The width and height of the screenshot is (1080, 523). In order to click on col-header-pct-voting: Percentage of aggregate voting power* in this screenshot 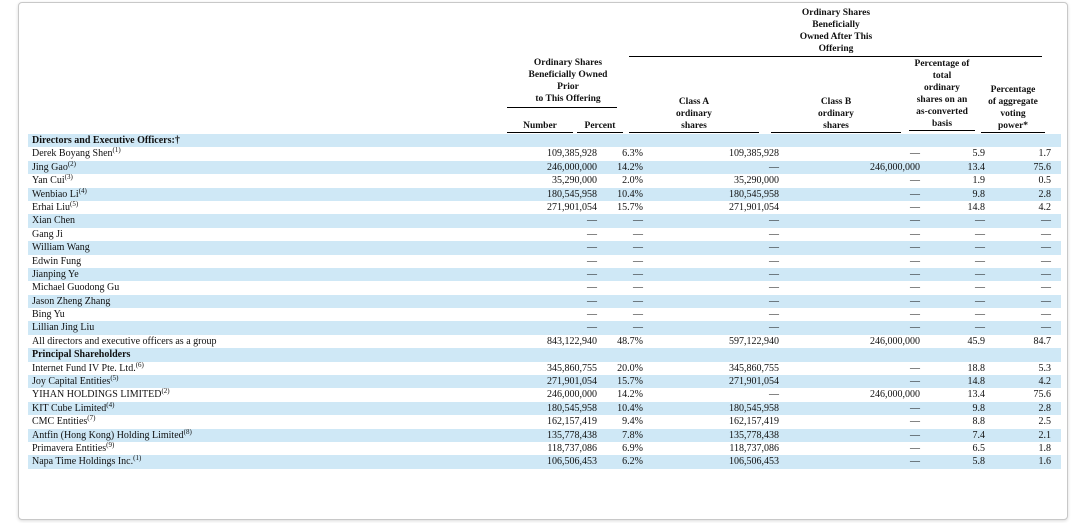, I will do `click(1013, 108)`.